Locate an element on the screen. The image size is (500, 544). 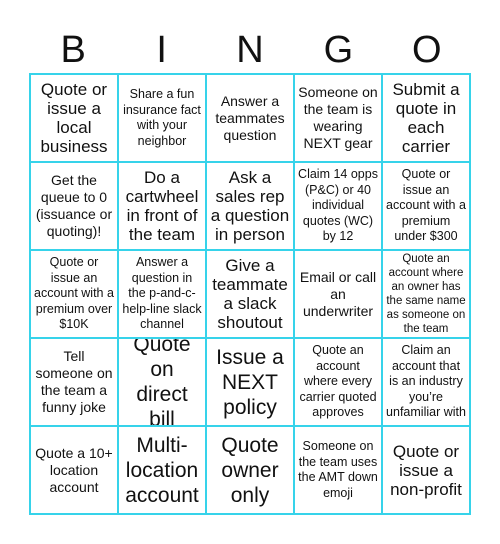
cell-text: Do a cartwheel in front of the team is located at coordinates (162, 206).